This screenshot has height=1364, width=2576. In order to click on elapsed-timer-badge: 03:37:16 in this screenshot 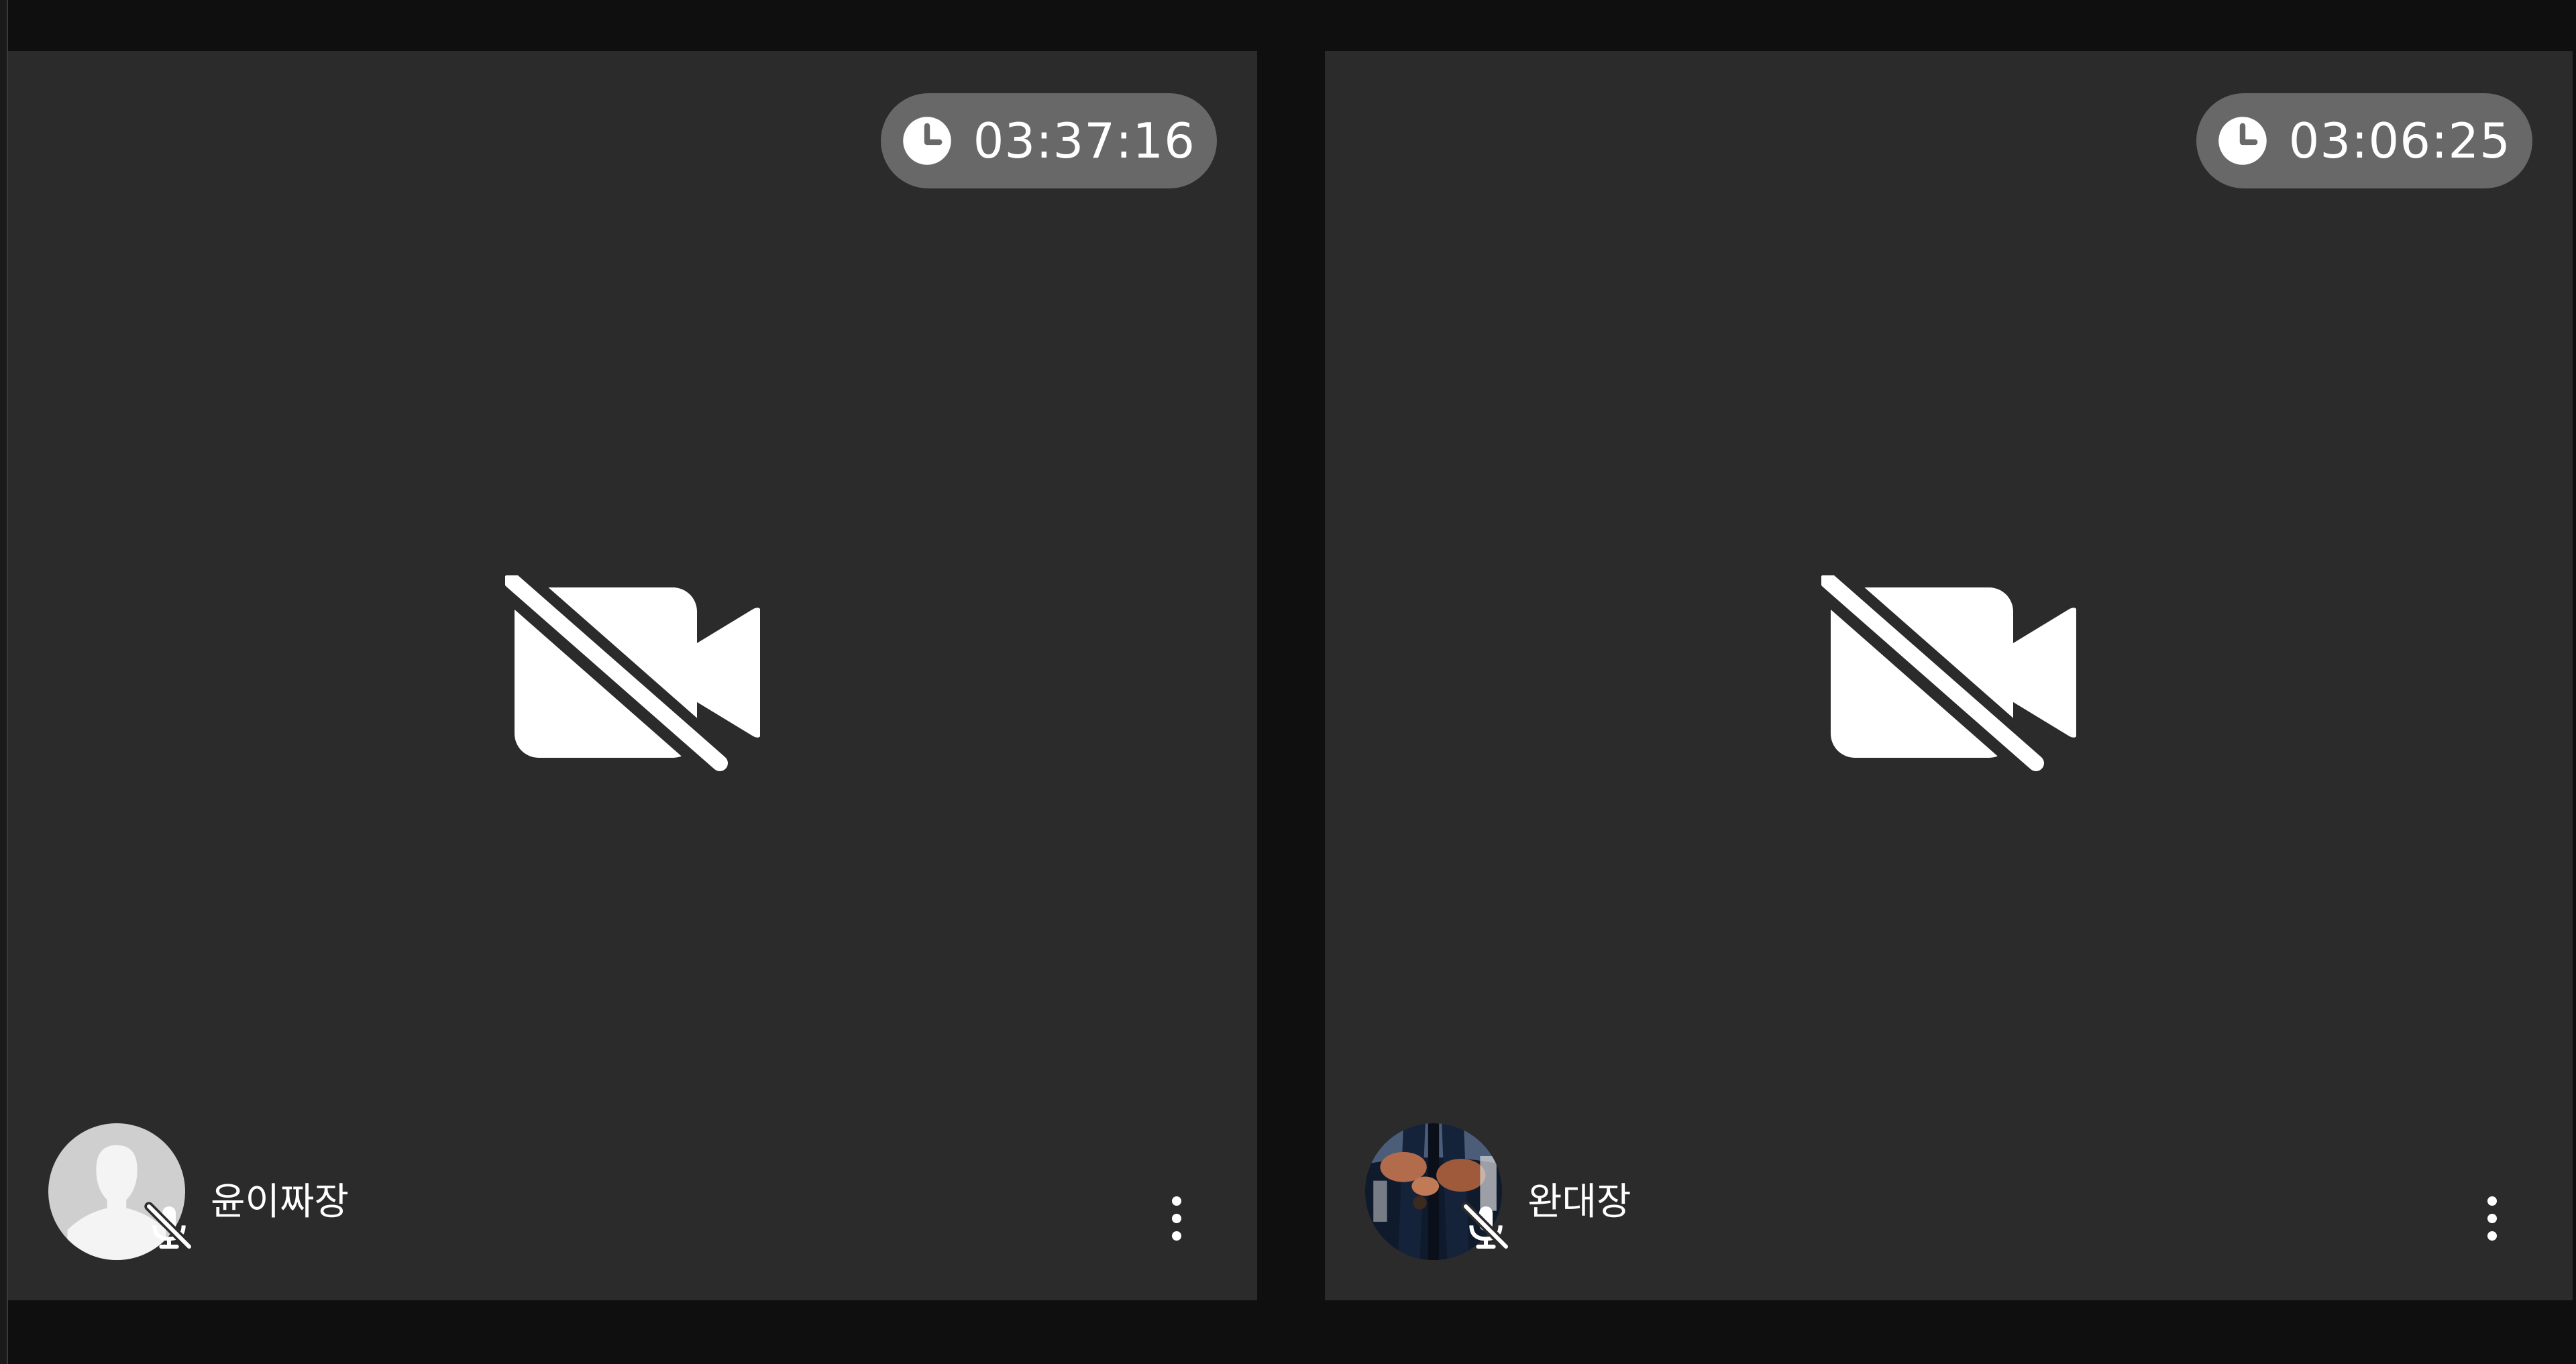, I will do `click(1048, 140)`.